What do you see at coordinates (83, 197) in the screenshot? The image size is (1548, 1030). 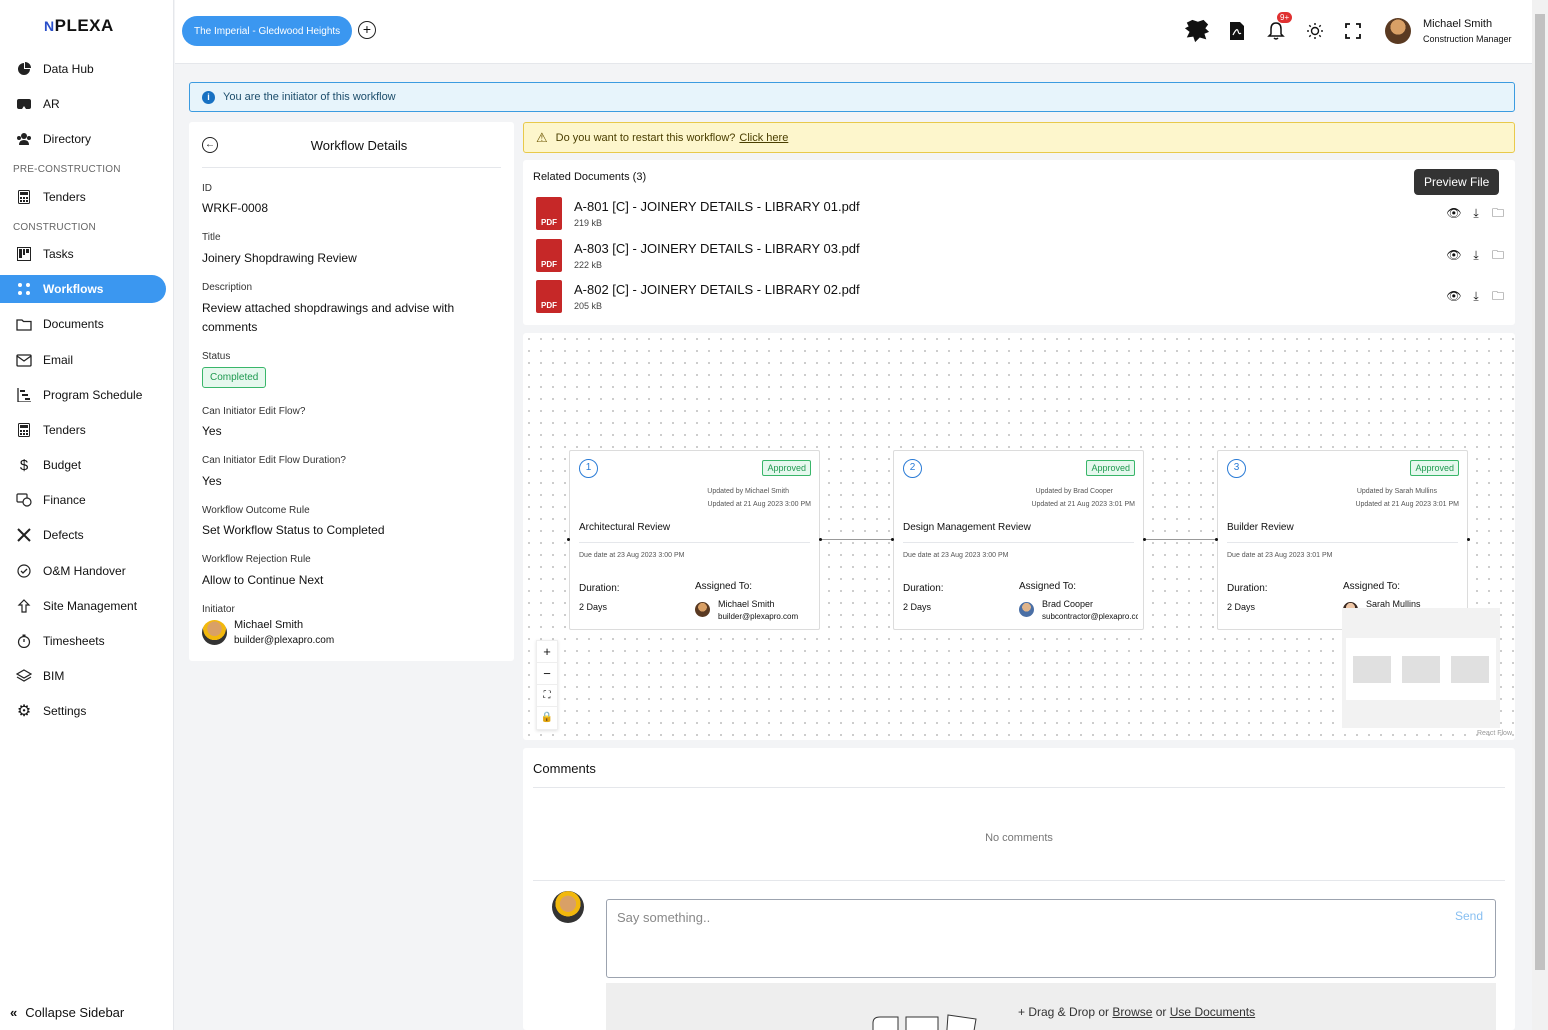 I see `sidebar-item-tenders: Tenders` at bounding box center [83, 197].